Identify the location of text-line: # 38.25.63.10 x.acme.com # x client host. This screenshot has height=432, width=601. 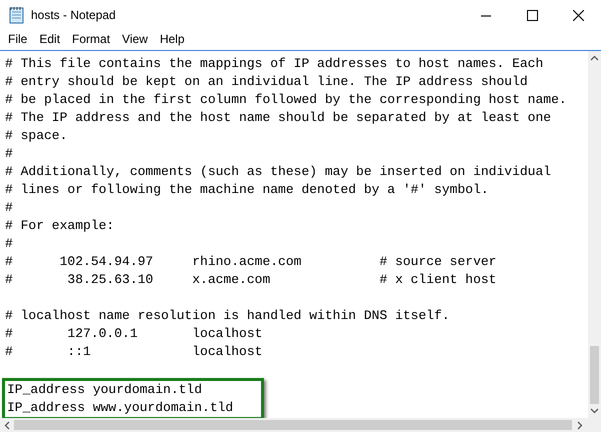
(251, 280).